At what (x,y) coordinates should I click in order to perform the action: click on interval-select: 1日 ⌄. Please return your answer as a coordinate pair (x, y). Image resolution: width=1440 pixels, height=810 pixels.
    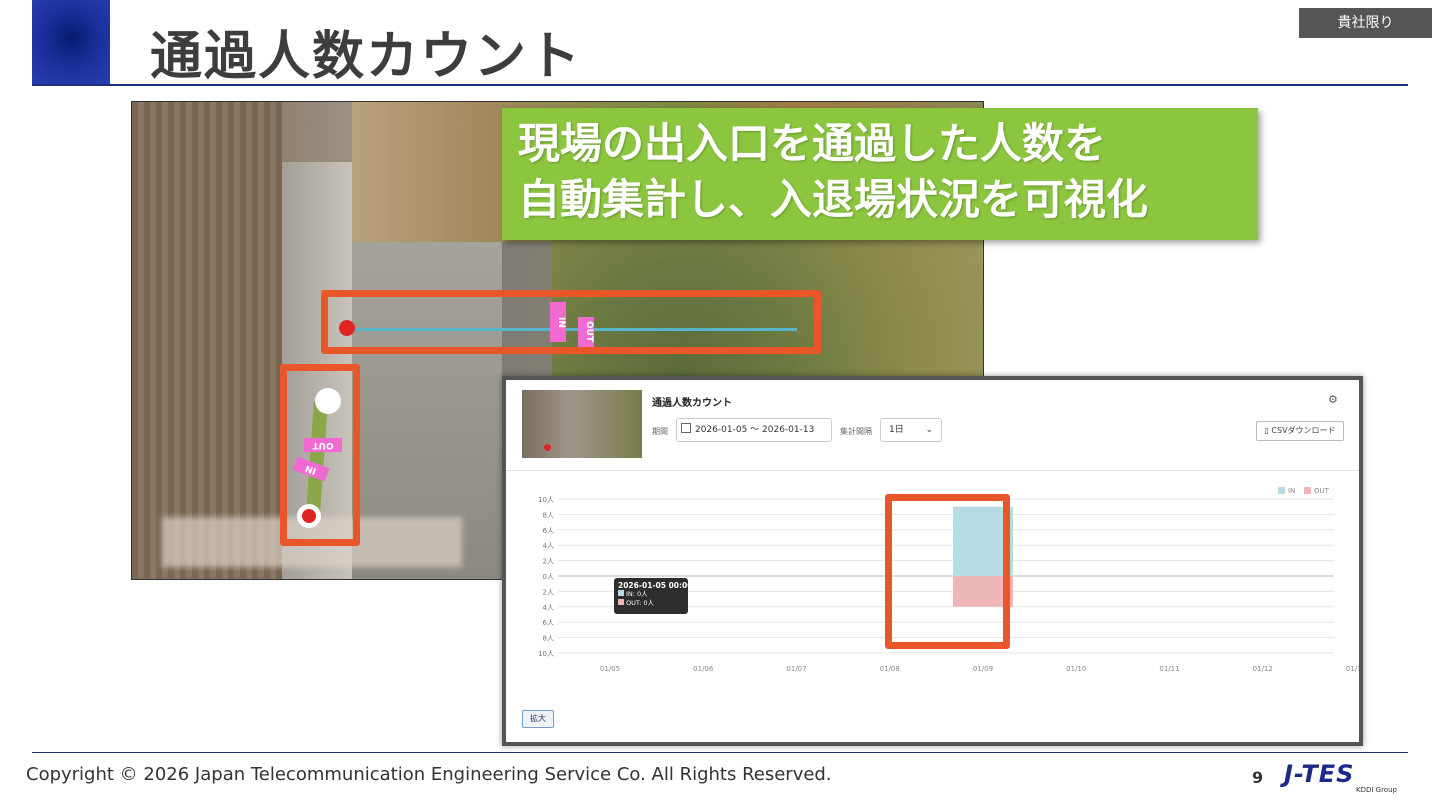
    Looking at the image, I should click on (911, 430).